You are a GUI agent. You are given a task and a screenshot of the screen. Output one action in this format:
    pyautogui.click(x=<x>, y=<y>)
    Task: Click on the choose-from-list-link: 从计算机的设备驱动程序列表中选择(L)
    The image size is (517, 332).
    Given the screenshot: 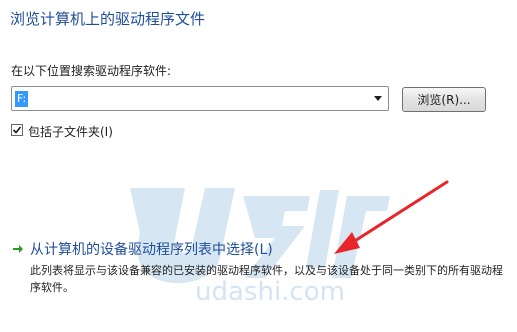 What is the action you would take?
    pyautogui.click(x=151, y=249)
    